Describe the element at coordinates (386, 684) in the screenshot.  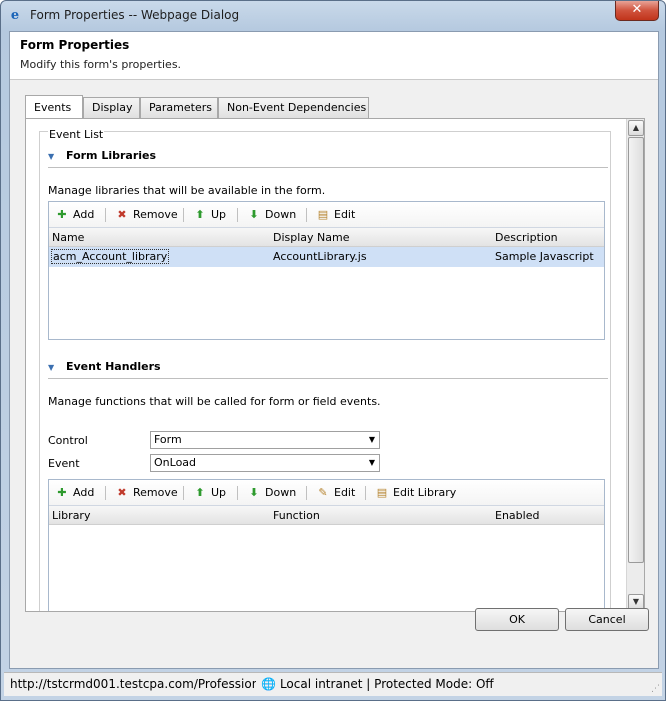
I see `zone-text: Local intranet | Protected Mode: Off` at that location.